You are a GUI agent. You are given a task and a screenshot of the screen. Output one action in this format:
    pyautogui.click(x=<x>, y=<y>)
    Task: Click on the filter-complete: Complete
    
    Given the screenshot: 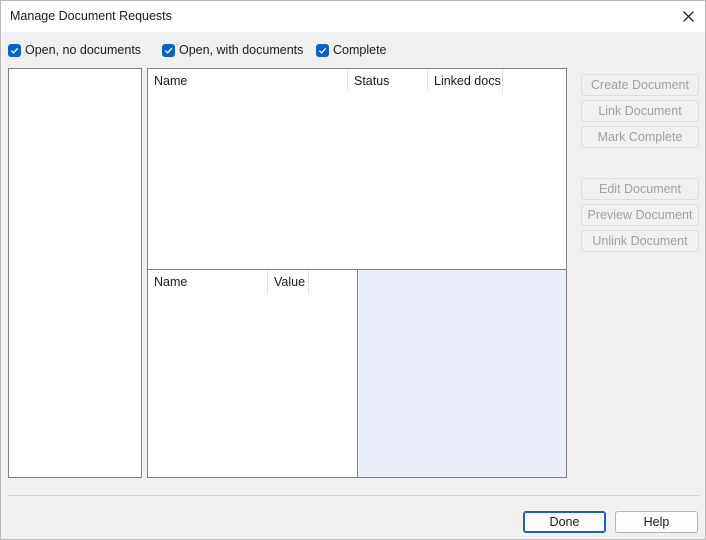 What is the action you would take?
    pyautogui.click(x=351, y=50)
    